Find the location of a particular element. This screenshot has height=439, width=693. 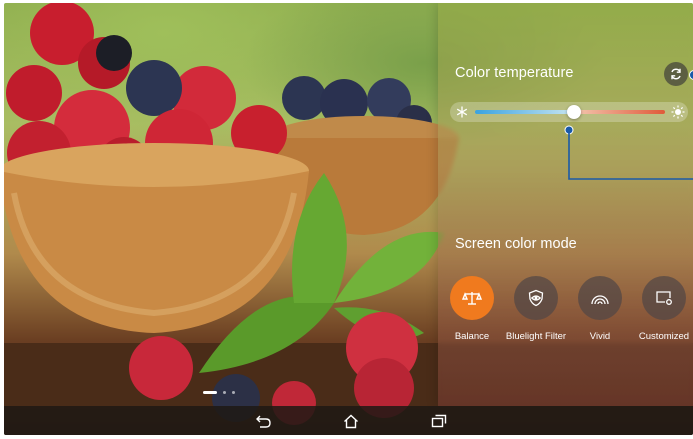

mode-vivid-button is located at coordinates (600, 298).